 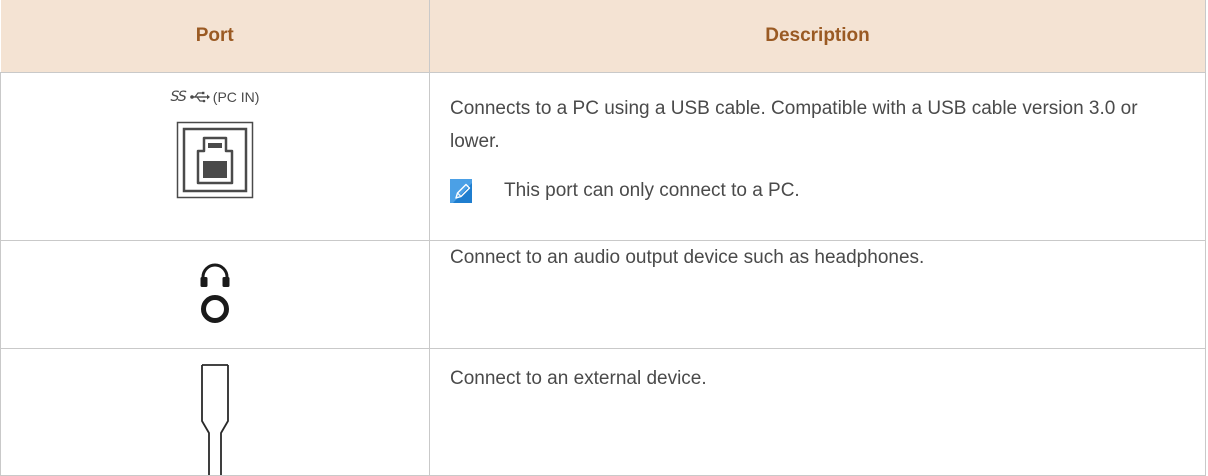 What do you see at coordinates (178, 97) in the screenshot?
I see `usb-ss-label: SS` at bounding box center [178, 97].